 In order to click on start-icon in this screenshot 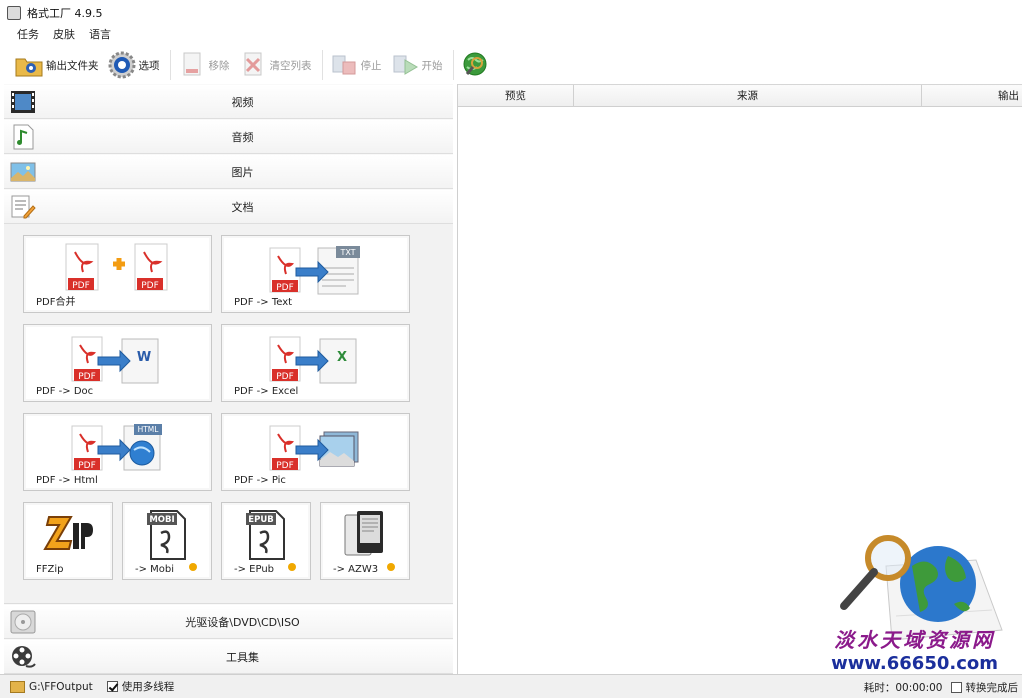, I will do `click(405, 65)`.